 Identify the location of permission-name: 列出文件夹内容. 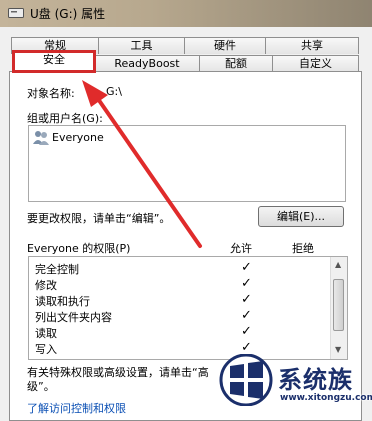
(73, 317).